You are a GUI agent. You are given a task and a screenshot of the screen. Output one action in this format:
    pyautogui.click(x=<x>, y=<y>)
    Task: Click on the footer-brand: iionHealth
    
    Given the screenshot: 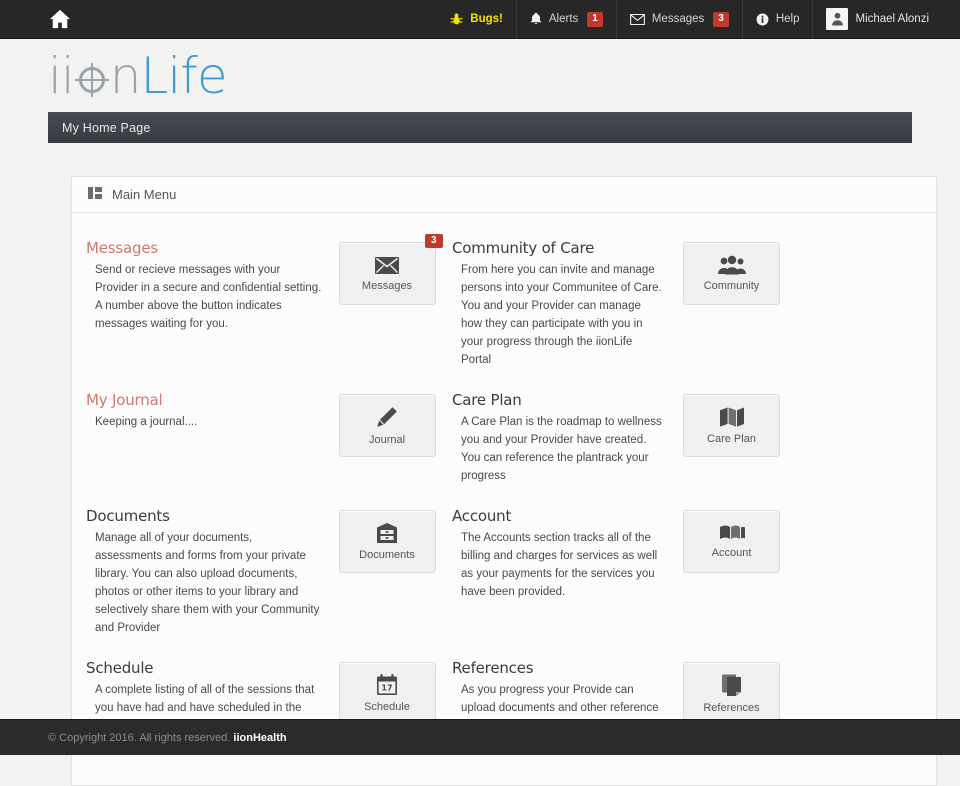 What is the action you would take?
    pyautogui.click(x=260, y=737)
    